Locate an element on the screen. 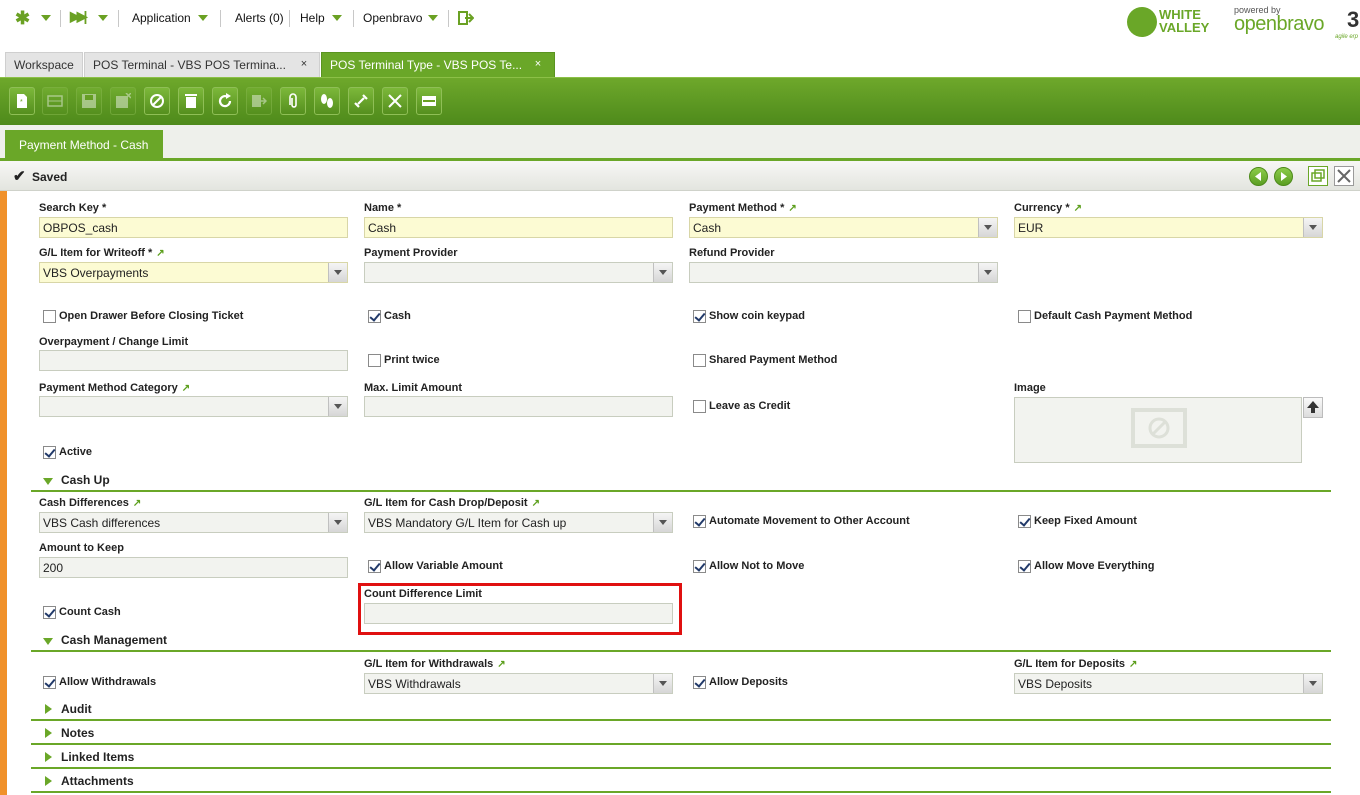  user-dropdown-icon is located at coordinates (433, 18).